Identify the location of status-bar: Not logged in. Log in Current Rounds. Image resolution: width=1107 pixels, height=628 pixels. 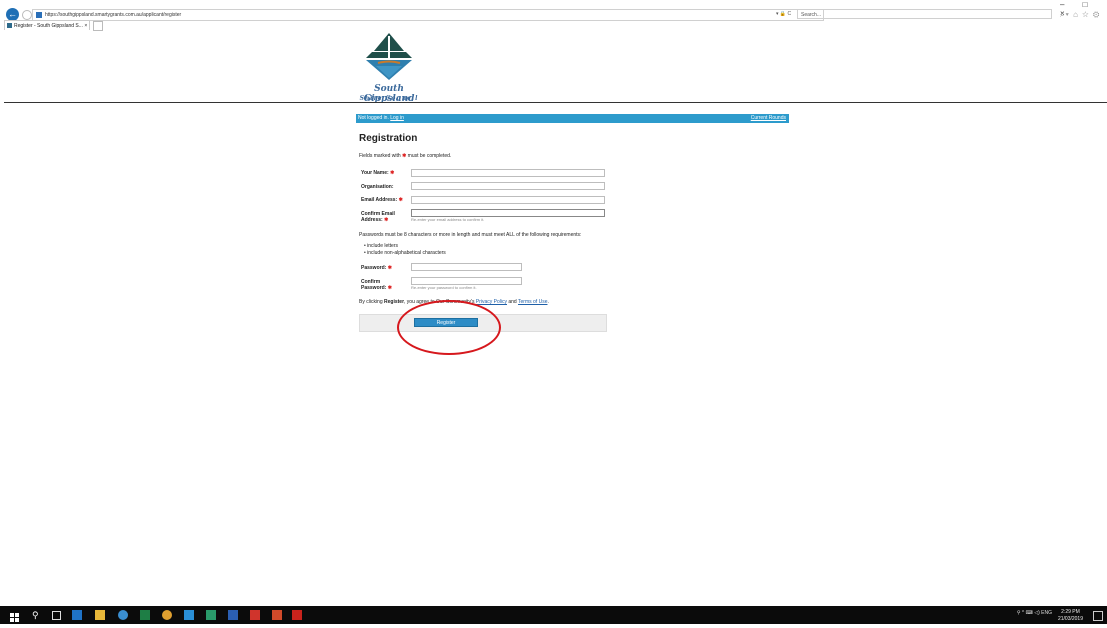
(572, 118).